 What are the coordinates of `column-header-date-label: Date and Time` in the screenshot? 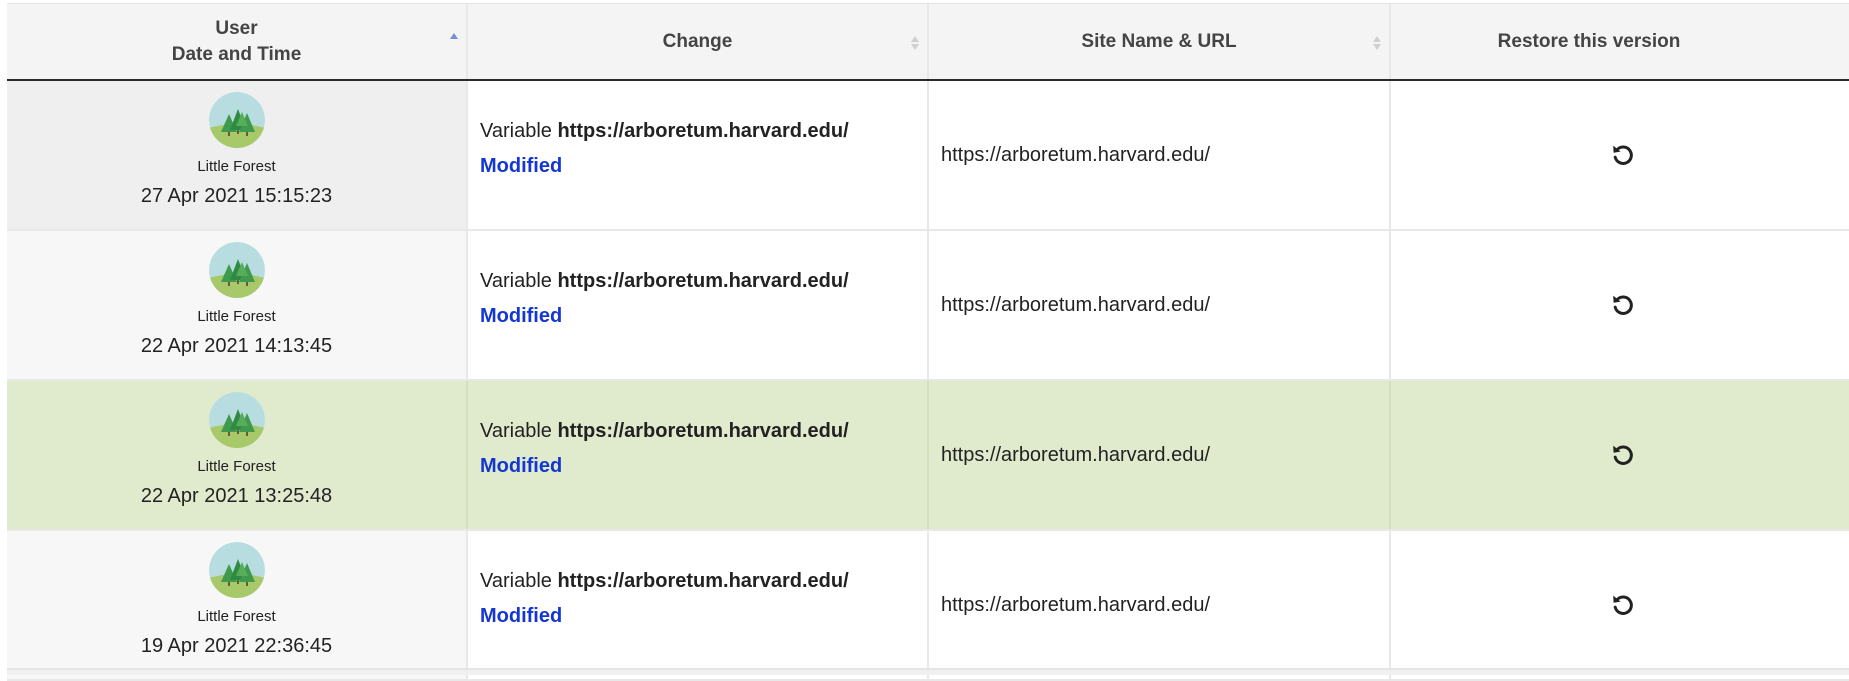 It's located at (236, 54).